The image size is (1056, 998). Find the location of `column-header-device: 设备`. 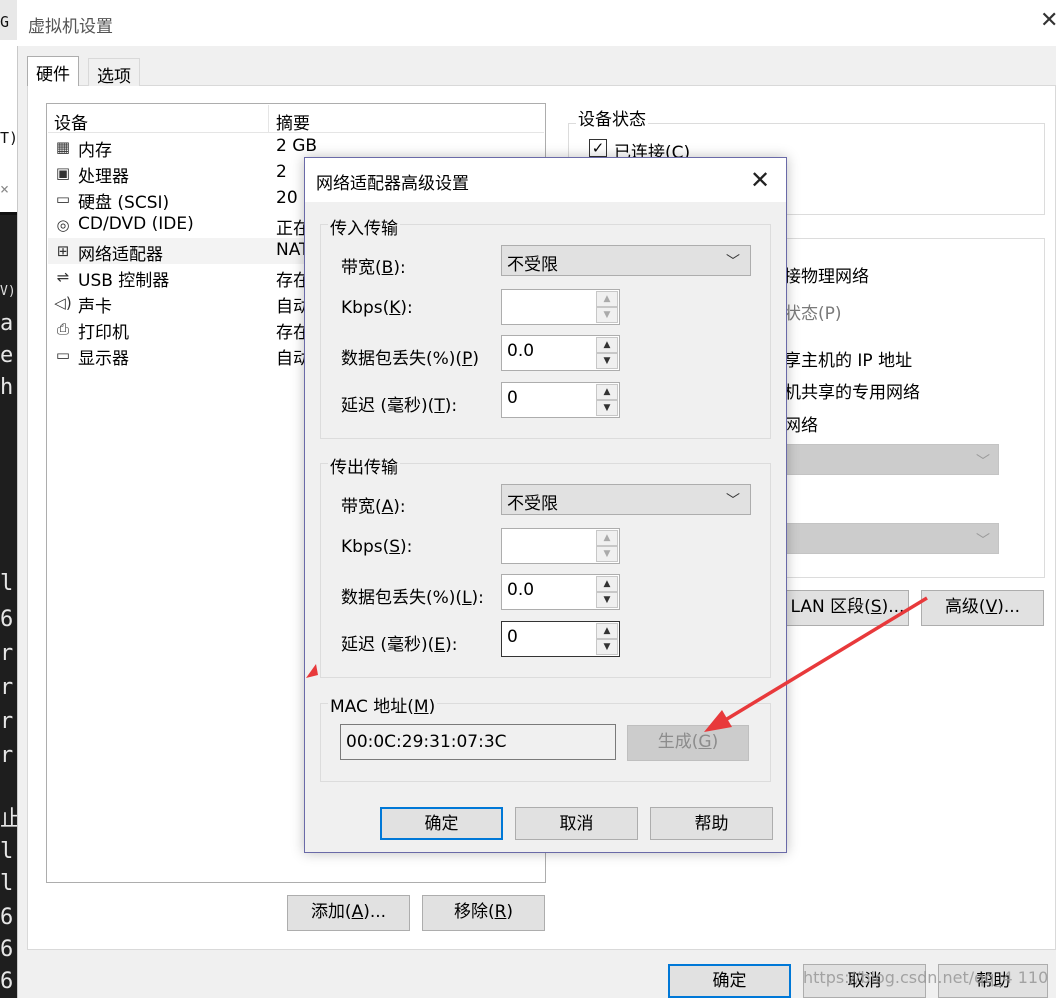

column-header-device: 设备 is located at coordinates (71, 121).